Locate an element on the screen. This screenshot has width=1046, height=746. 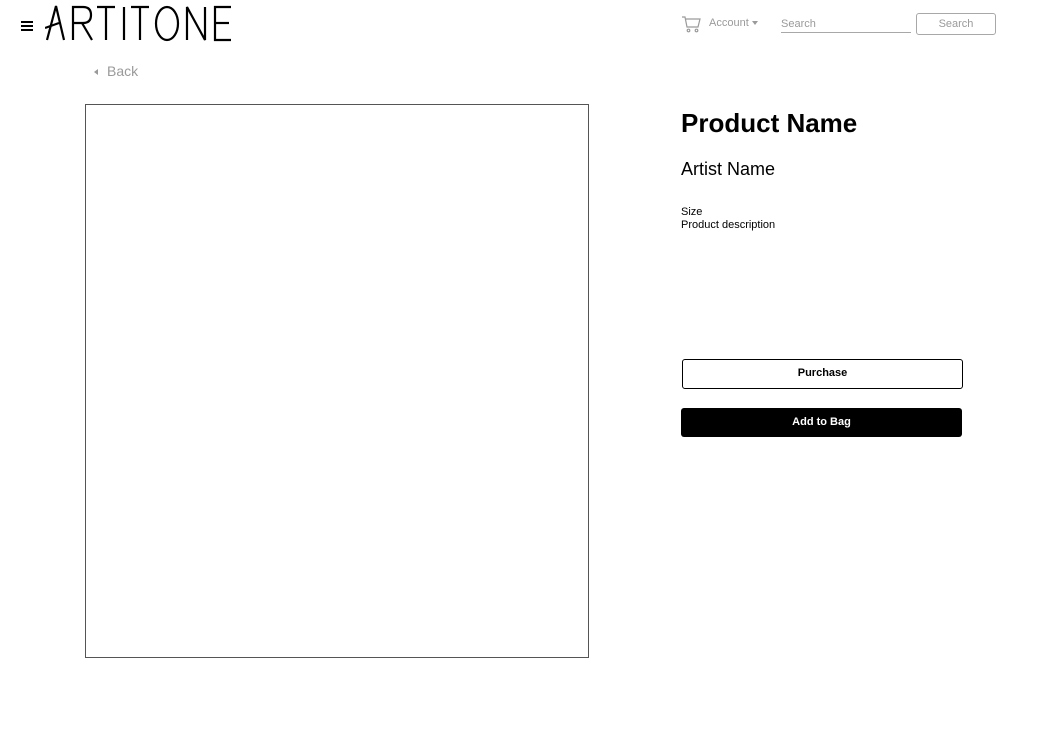
product-description: Product description is located at coordinates (728, 225).